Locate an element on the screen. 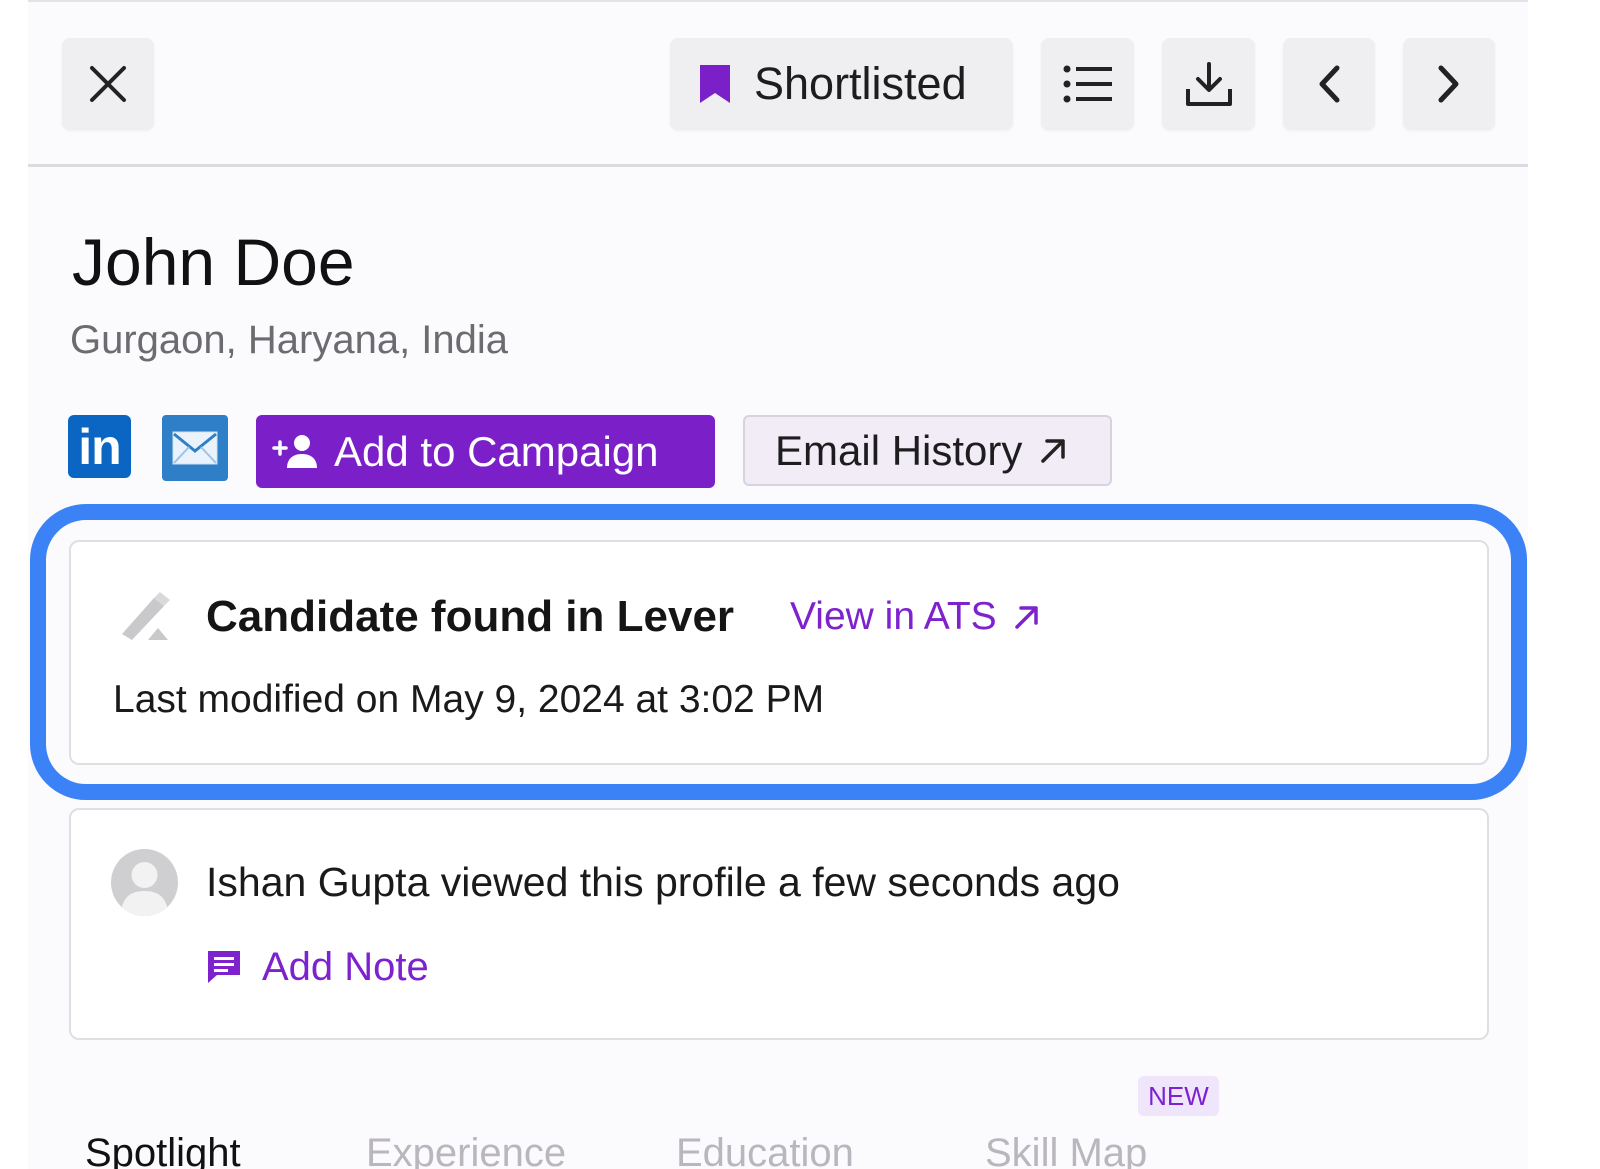  email-icon is located at coordinates (195, 448).